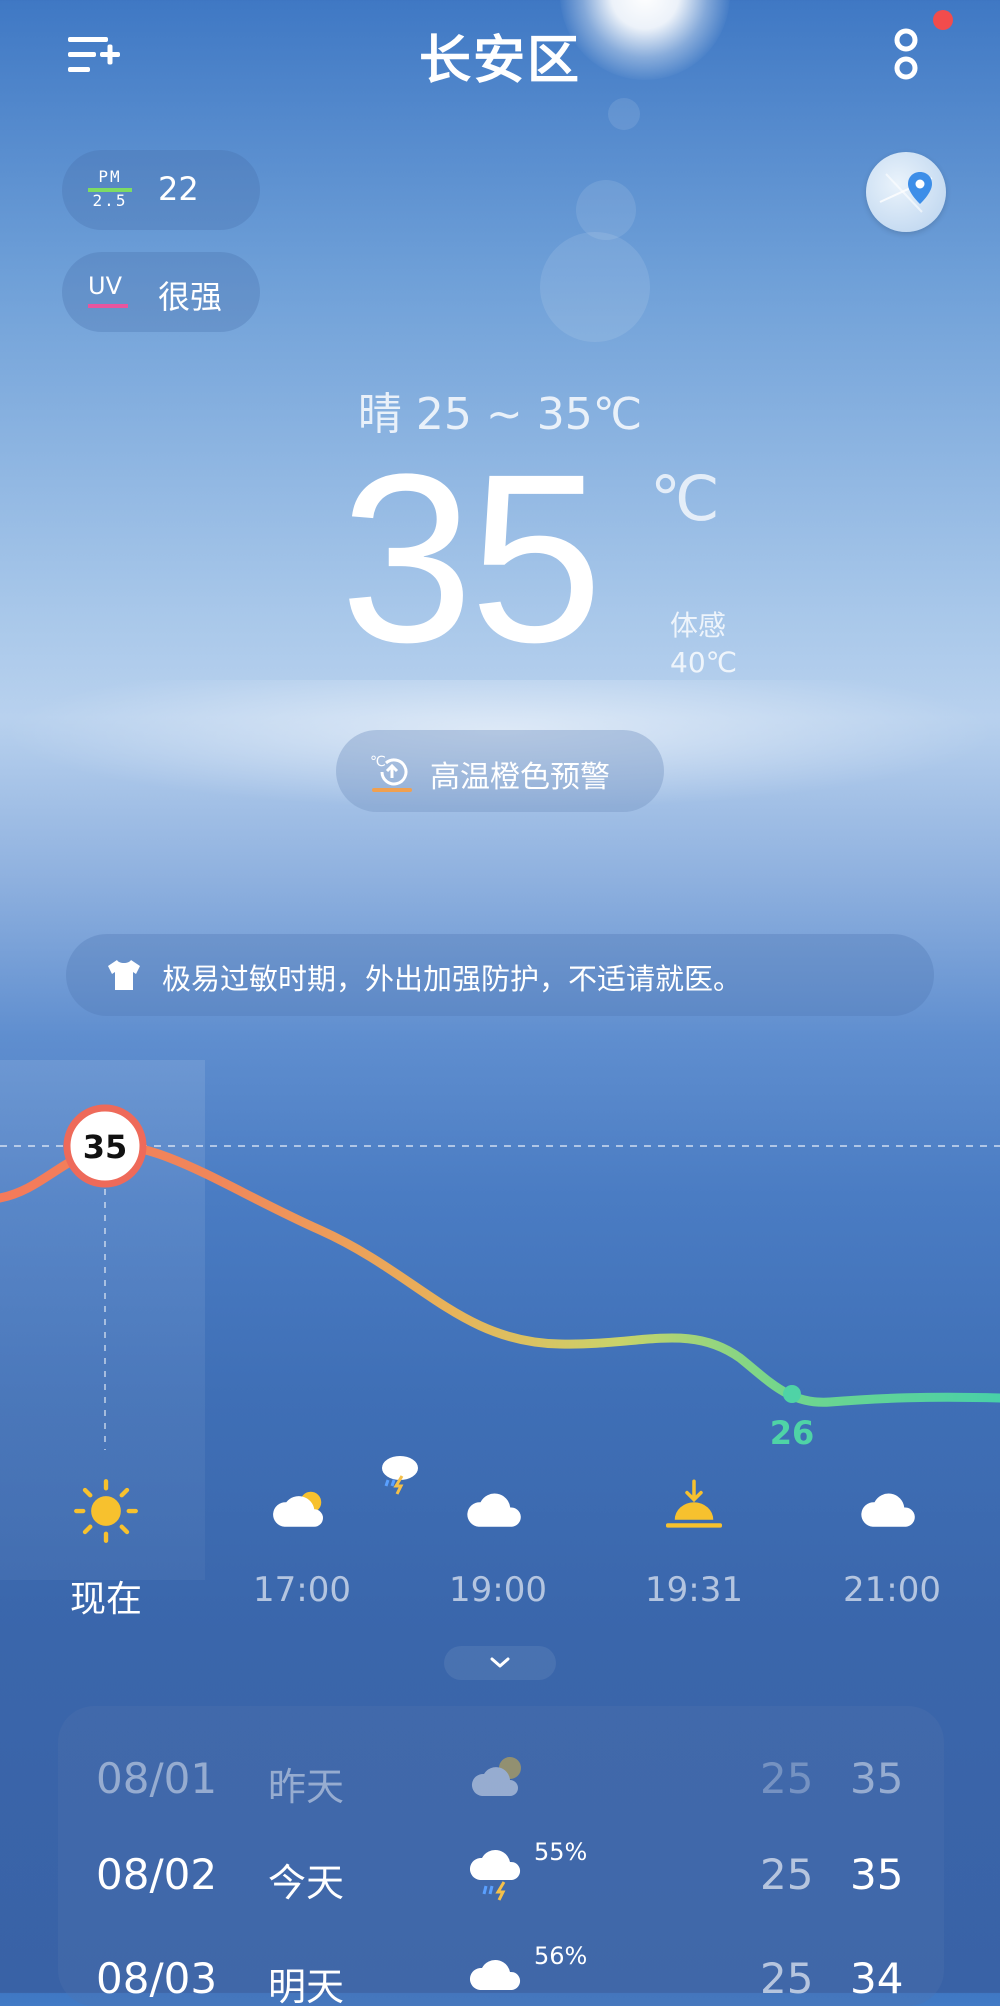 Image resolution: width=1000 pixels, height=2006 pixels. I want to click on feels-like-value: 40℃, so click(704, 662).